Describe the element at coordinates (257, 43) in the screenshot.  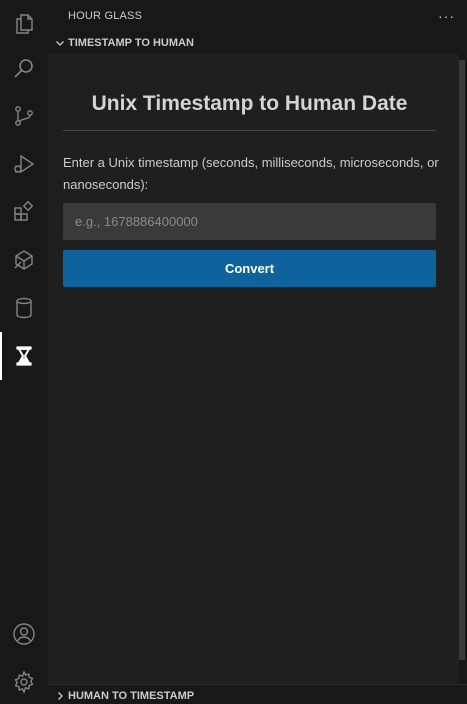
I see `section-timestamp-to-human: TIMESTAMP TO HUMAN` at that location.